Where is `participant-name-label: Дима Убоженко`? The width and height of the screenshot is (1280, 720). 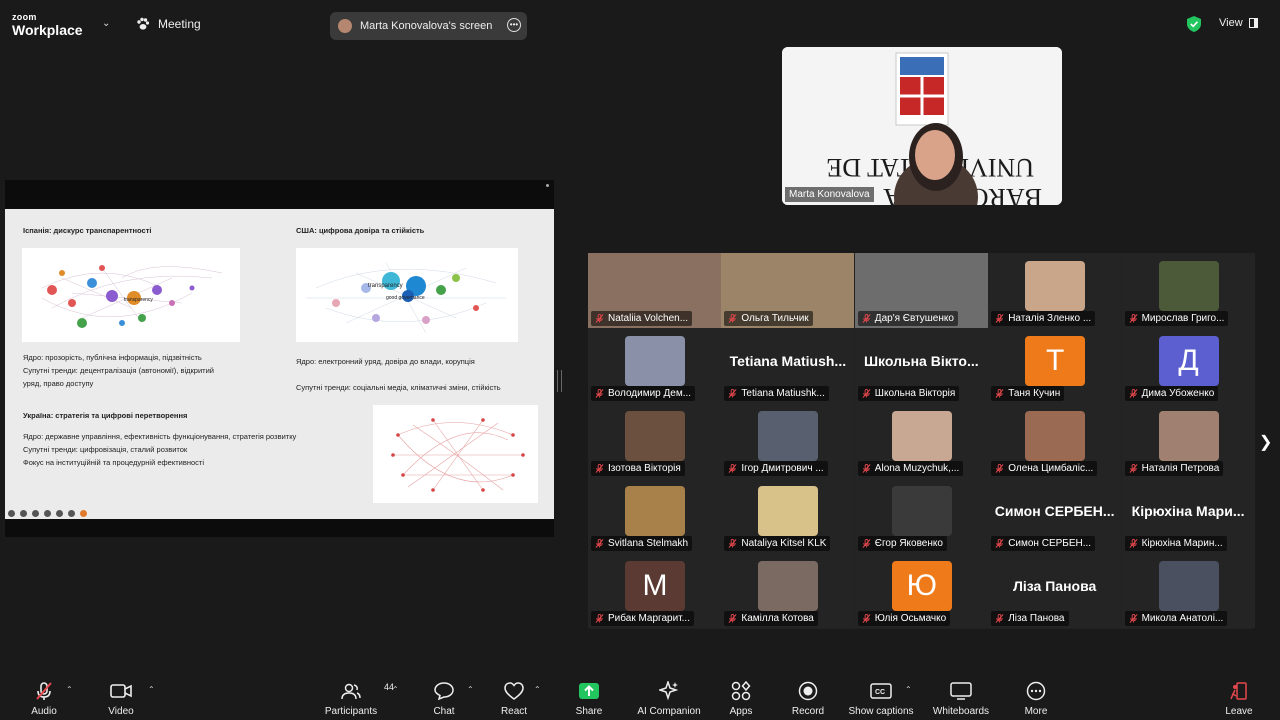 participant-name-label: Дима Убоженко is located at coordinates (1171, 393).